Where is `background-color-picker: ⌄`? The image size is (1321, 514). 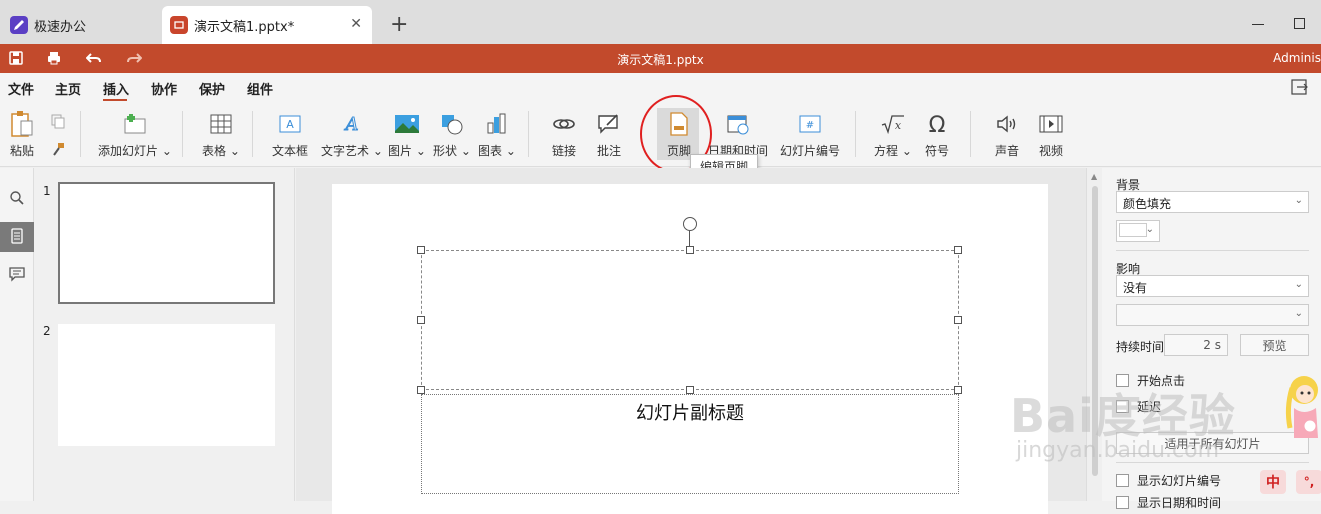
background-color-picker: ⌄ is located at coordinates (1138, 231).